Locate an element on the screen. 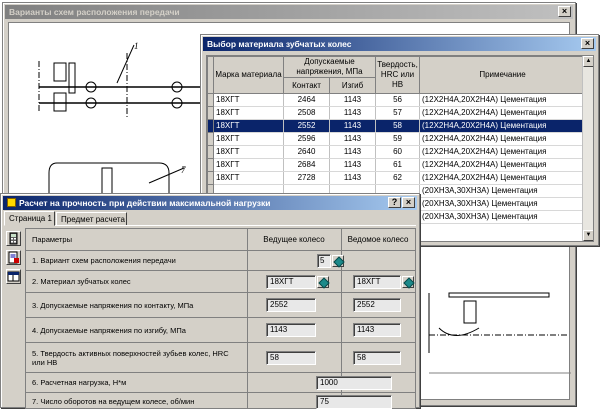 This screenshot has width=600, height=410. schemes-titlebar: Варианты схем расположения передачи × is located at coordinates (289, 12).